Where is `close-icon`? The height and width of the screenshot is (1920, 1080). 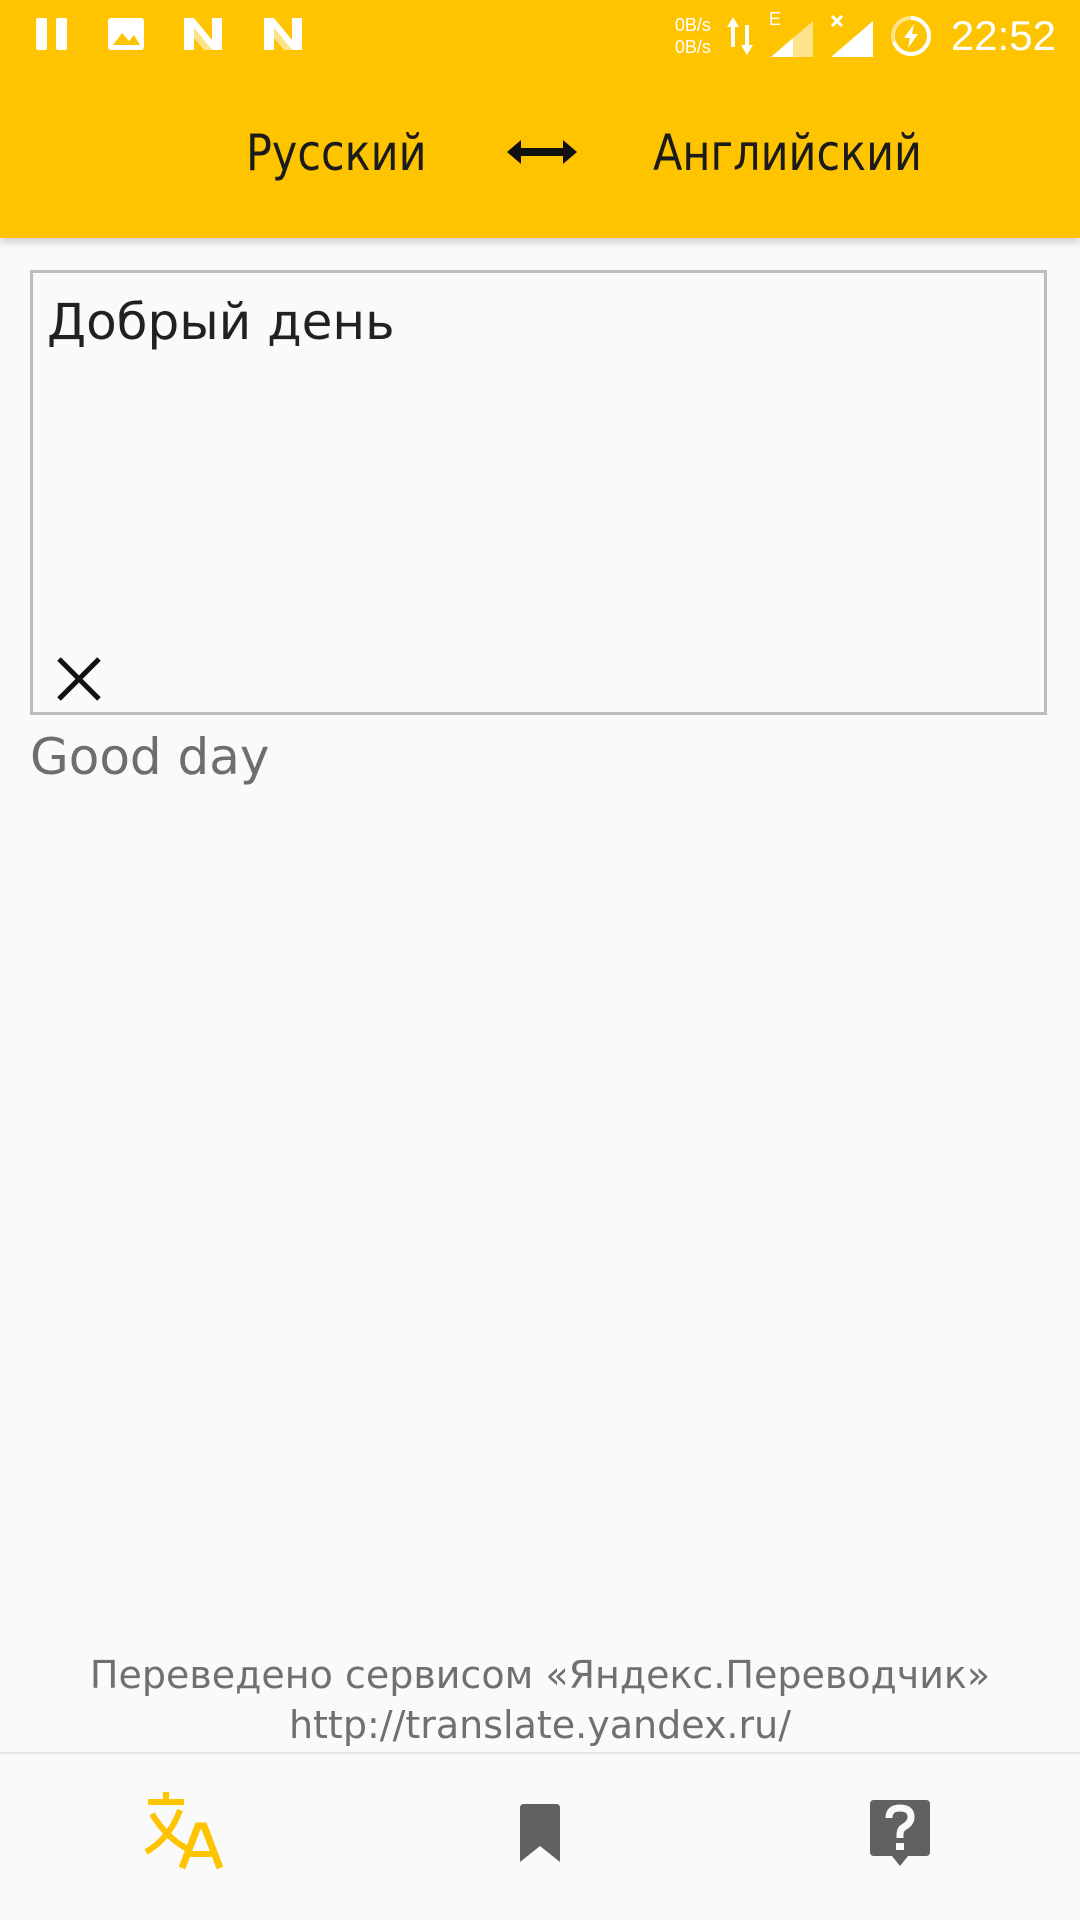
close-icon is located at coordinates (79, 679).